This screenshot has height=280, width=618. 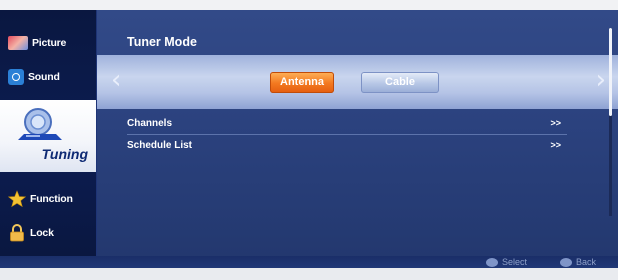 What do you see at coordinates (309, 274) in the screenshot?
I see `tv-bezel-bottom` at bounding box center [309, 274].